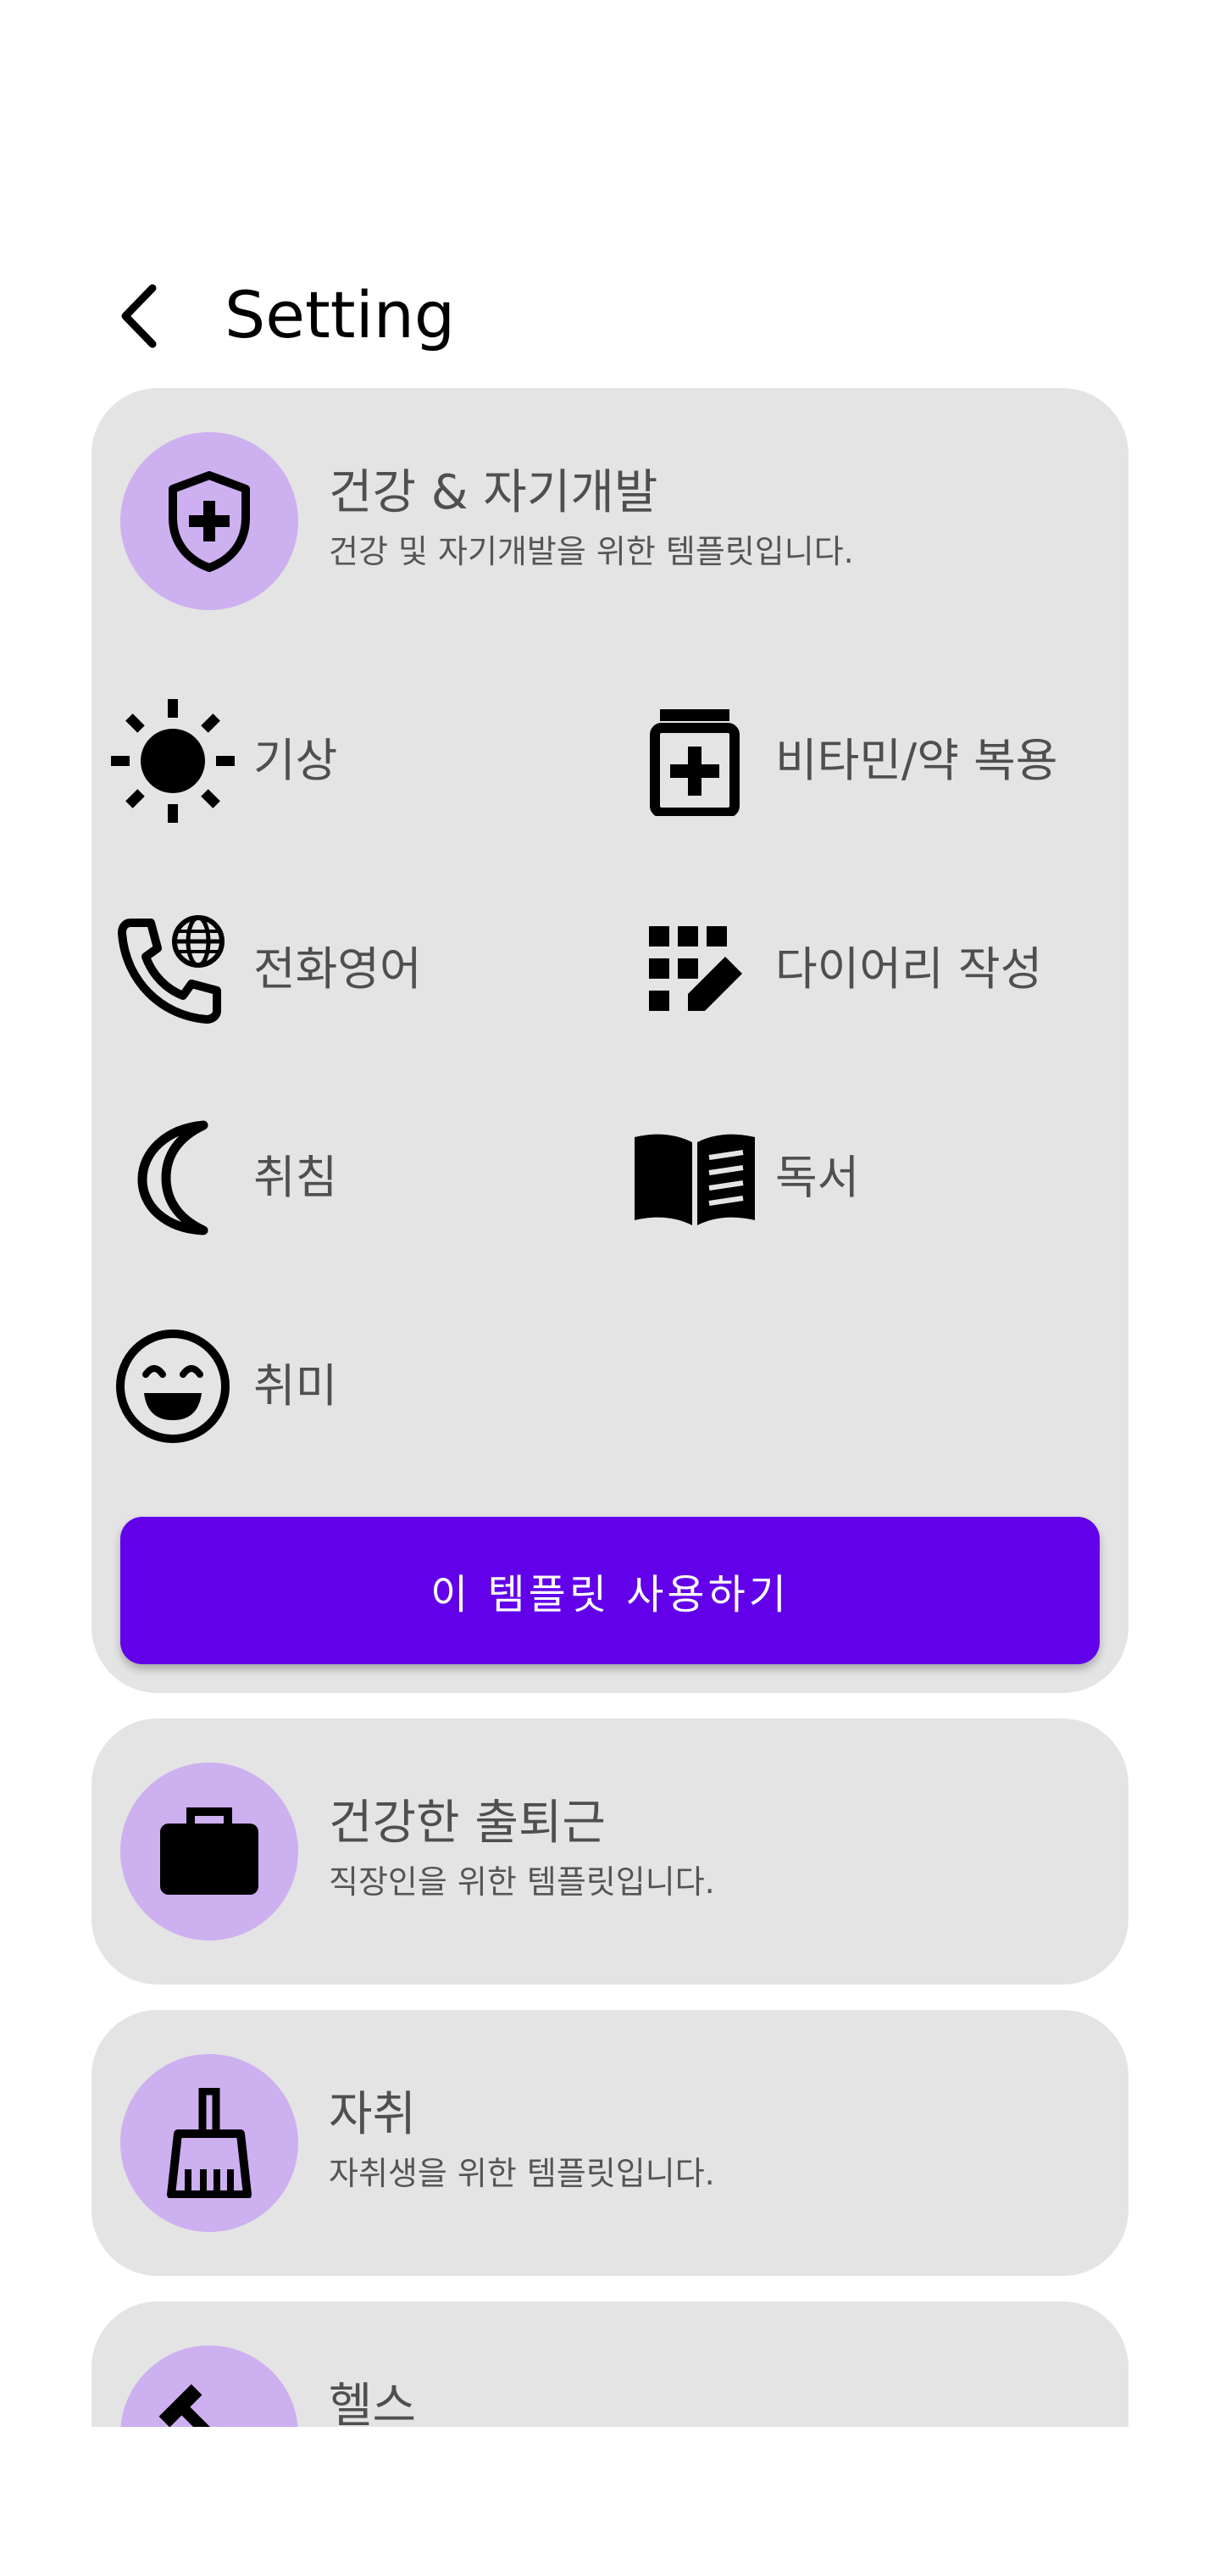 This screenshot has width=1220, height=2576. Describe the element at coordinates (817, 1177) in the screenshot. I see `template-item-label: 독서` at that location.